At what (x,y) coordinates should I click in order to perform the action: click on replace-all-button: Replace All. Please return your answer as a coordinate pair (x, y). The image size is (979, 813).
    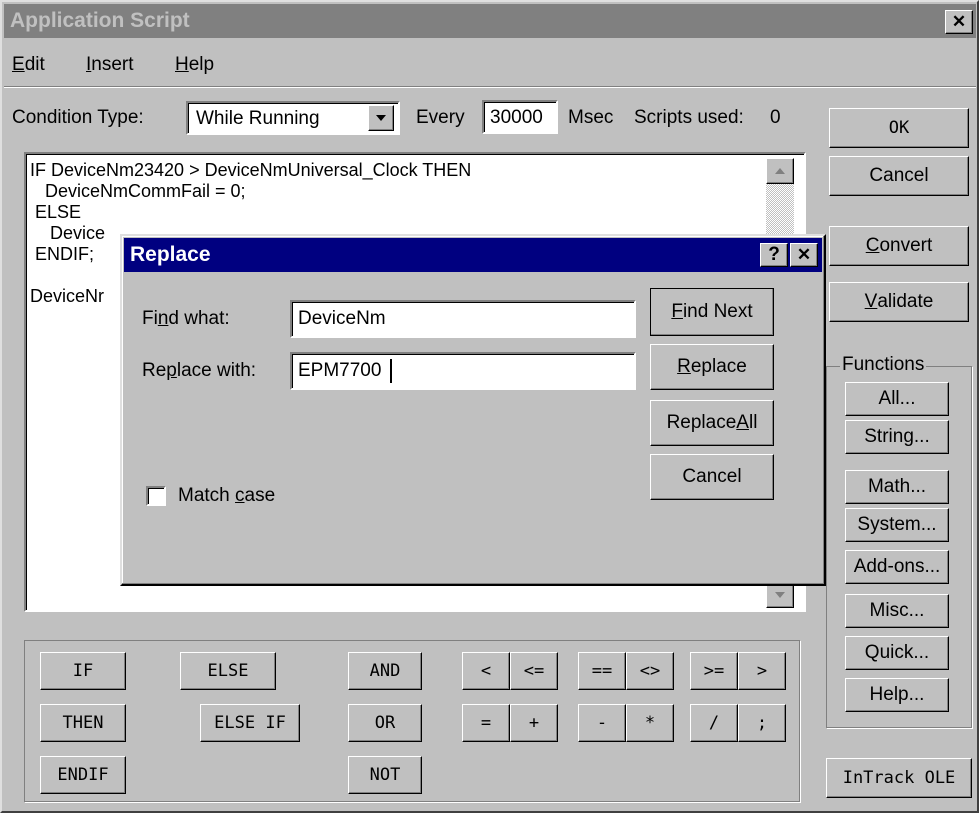
    Looking at the image, I should click on (712, 423).